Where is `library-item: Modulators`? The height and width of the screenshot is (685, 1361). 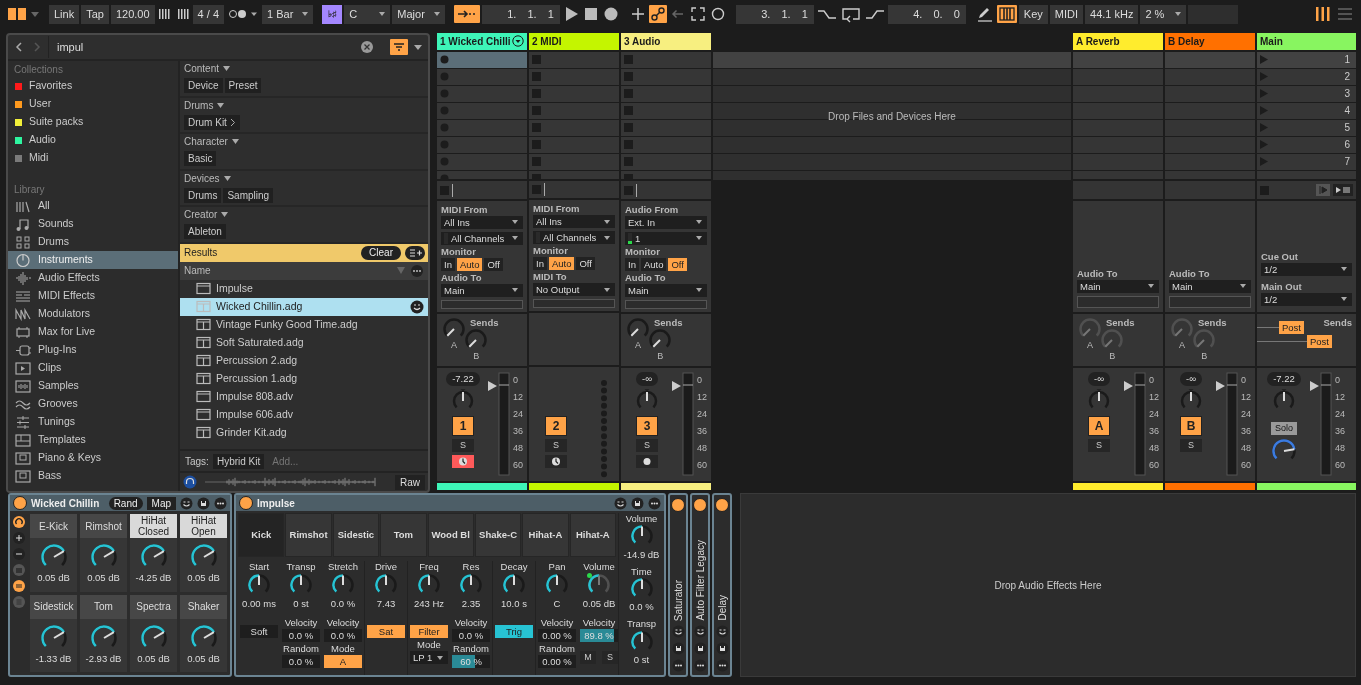 library-item: Modulators is located at coordinates (93, 314).